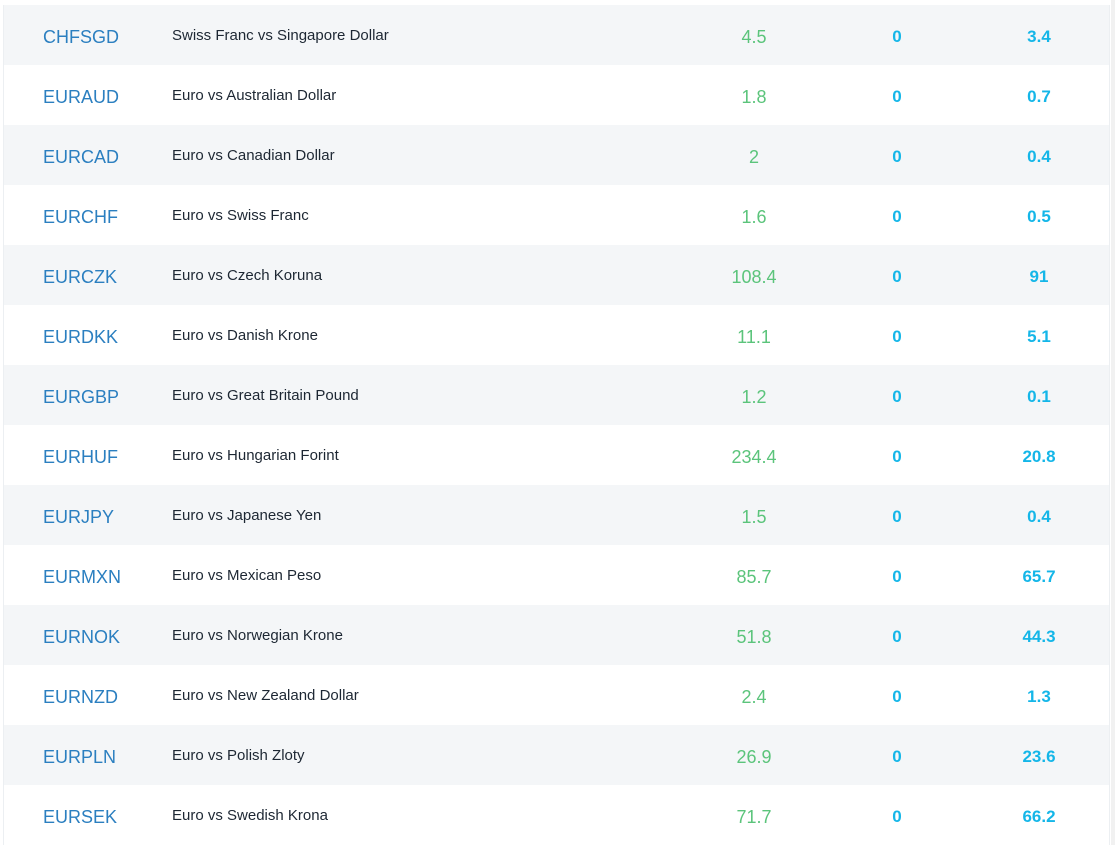 Image resolution: width=1115 pixels, height=849 pixels. Describe the element at coordinates (78, 516) in the screenshot. I see `symbol-link: EURJPY` at that location.